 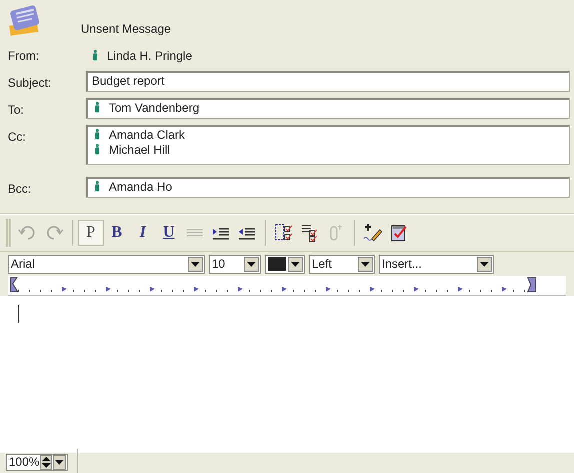 What do you see at coordinates (20, 189) in the screenshot?
I see `field-label: Bcc:` at bounding box center [20, 189].